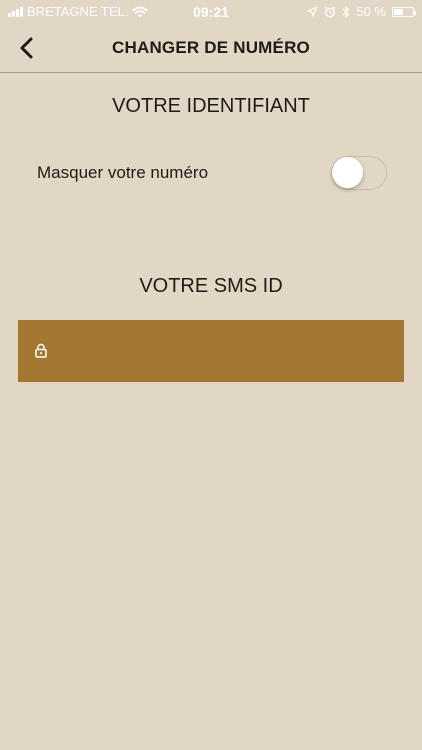 This screenshot has width=422, height=750. I want to click on battery-icon, so click(404, 11).